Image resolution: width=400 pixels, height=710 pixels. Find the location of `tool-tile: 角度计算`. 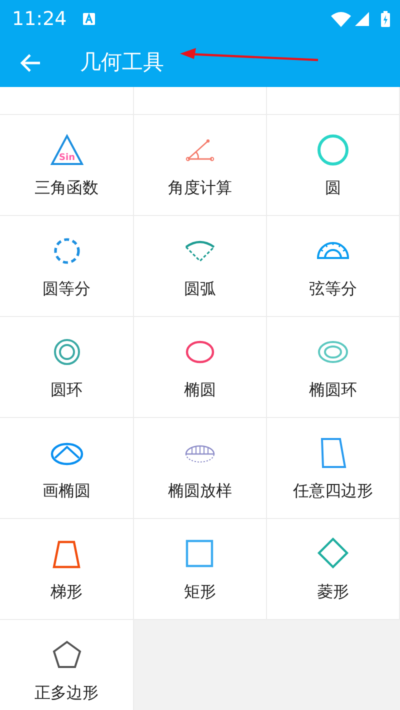

tool-tile: 角度计算 is located at coordinates (200, 165).